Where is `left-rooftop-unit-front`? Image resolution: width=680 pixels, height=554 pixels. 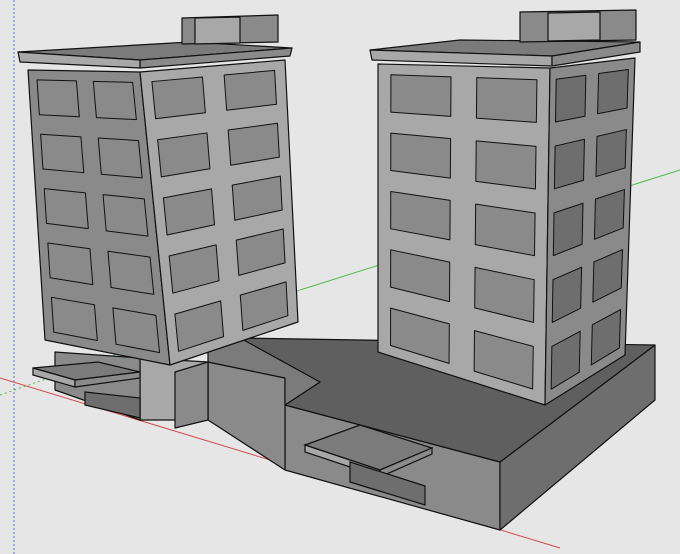 left-rooftop-unit-front is located at coordinates (217, 30).